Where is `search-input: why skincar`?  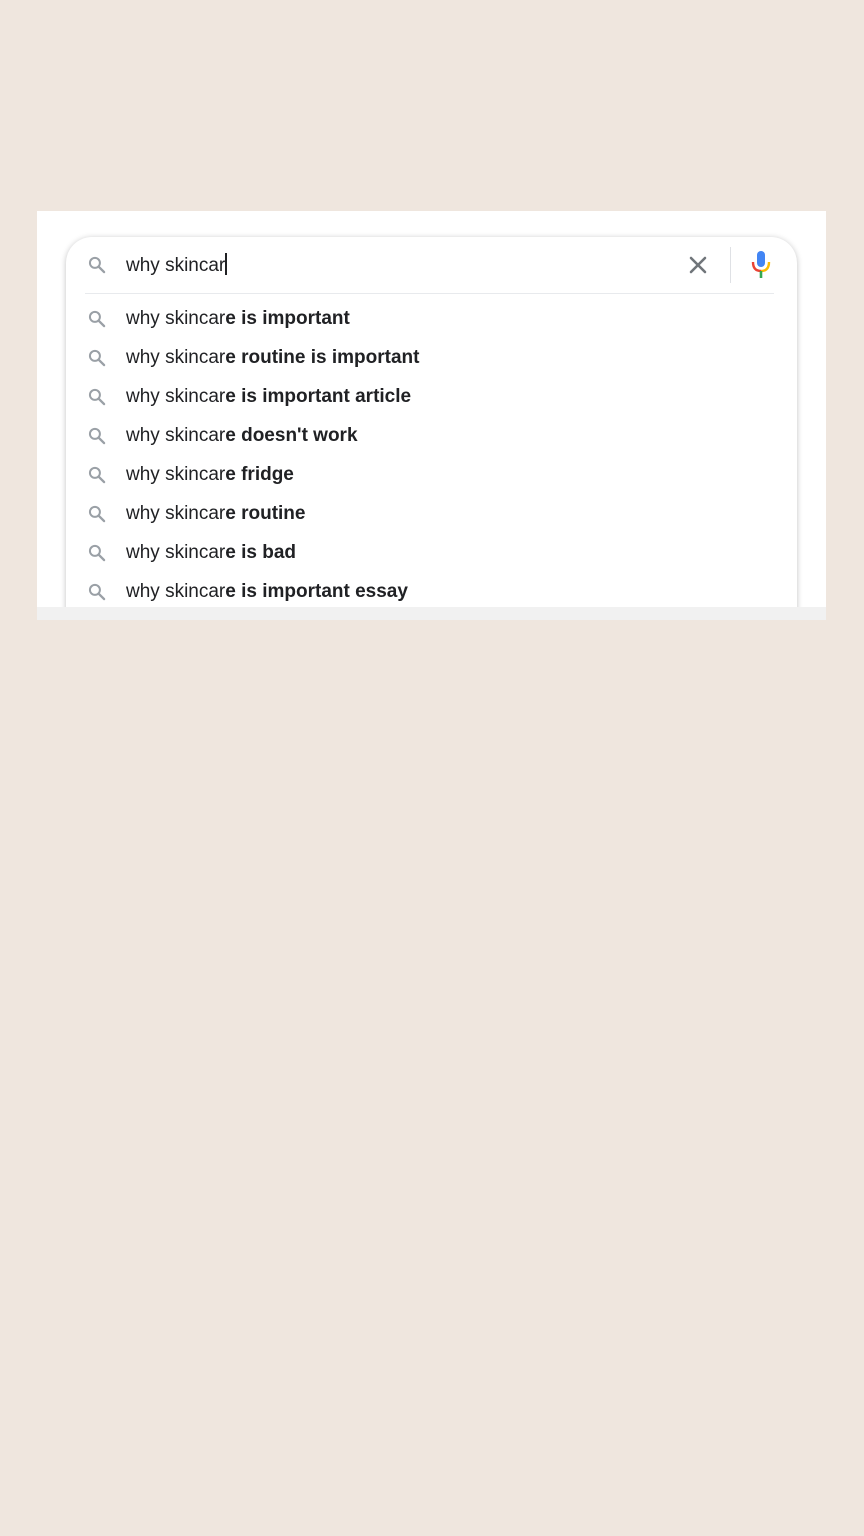
search-input: why skincar is located at coordinates (176, 265).